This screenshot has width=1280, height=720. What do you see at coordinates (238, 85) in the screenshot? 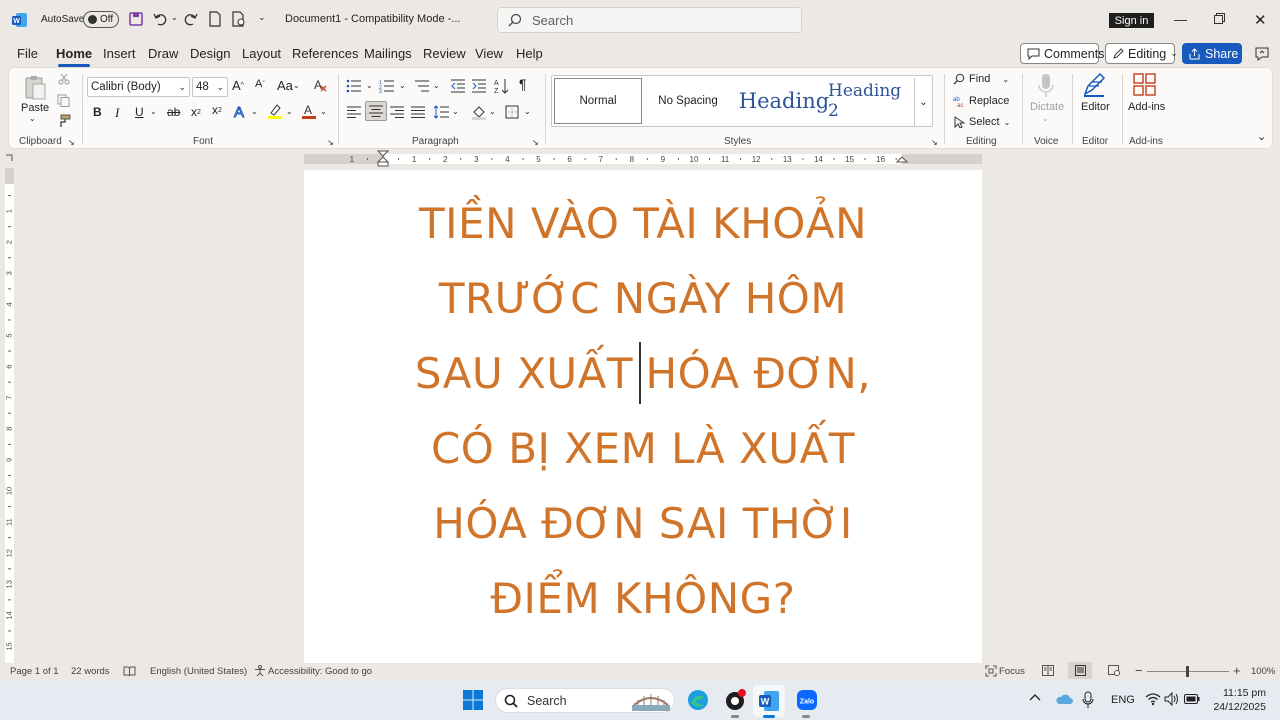
I see `grow-font-icon: A ^` at bounding box center [238, 85].